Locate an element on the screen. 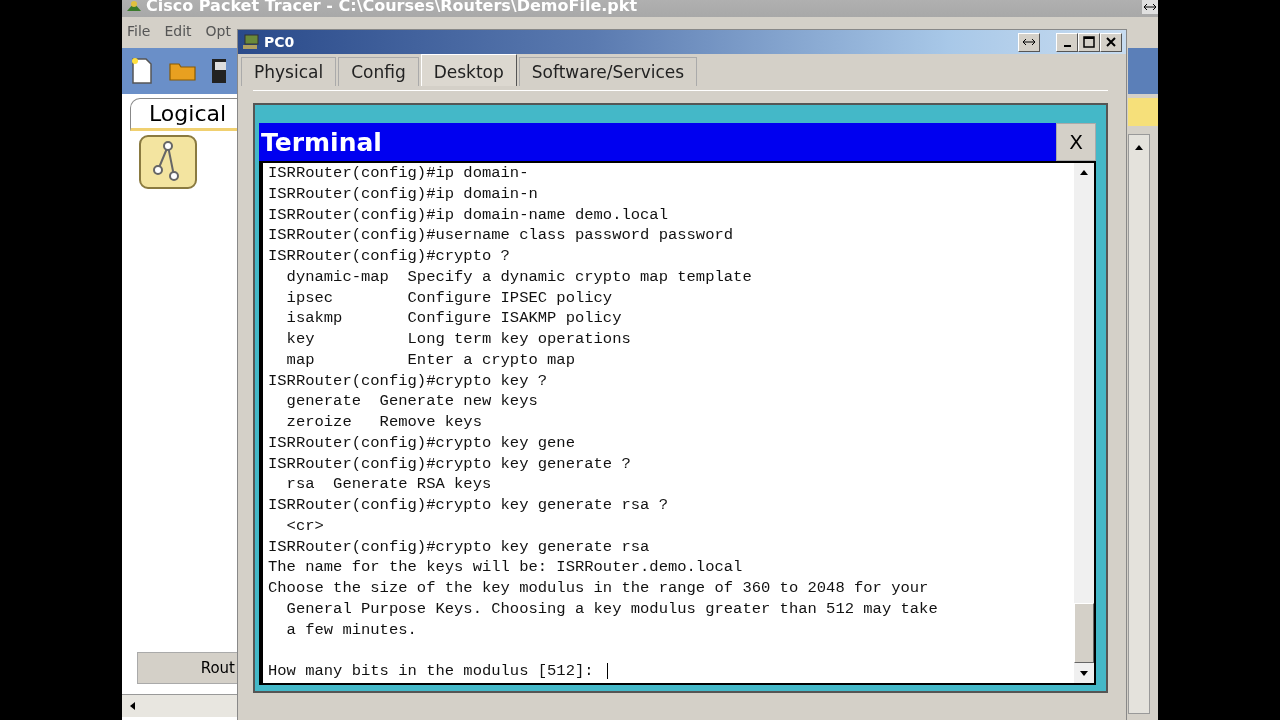  maximize-icon is located at coordinates (1089, 42).